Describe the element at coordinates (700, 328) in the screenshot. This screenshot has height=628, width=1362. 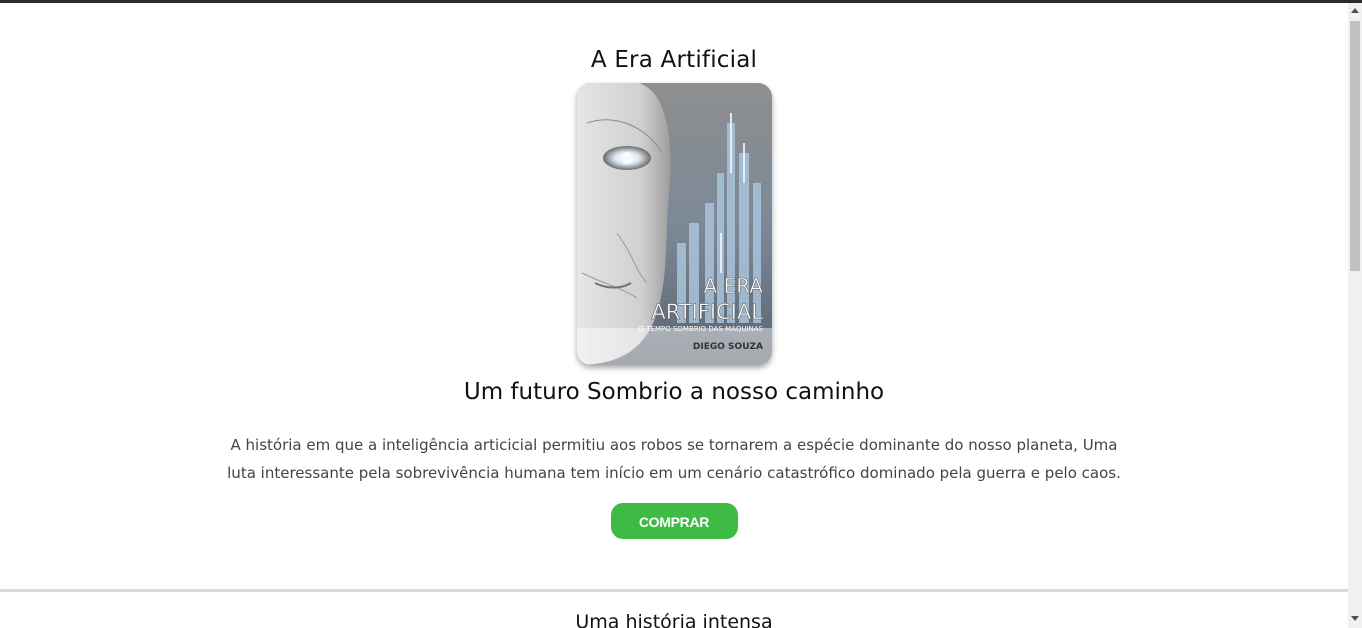
I see `cover-tagline: O TEMPO SOMBRIO DAS MÁQUINAS` at that location.